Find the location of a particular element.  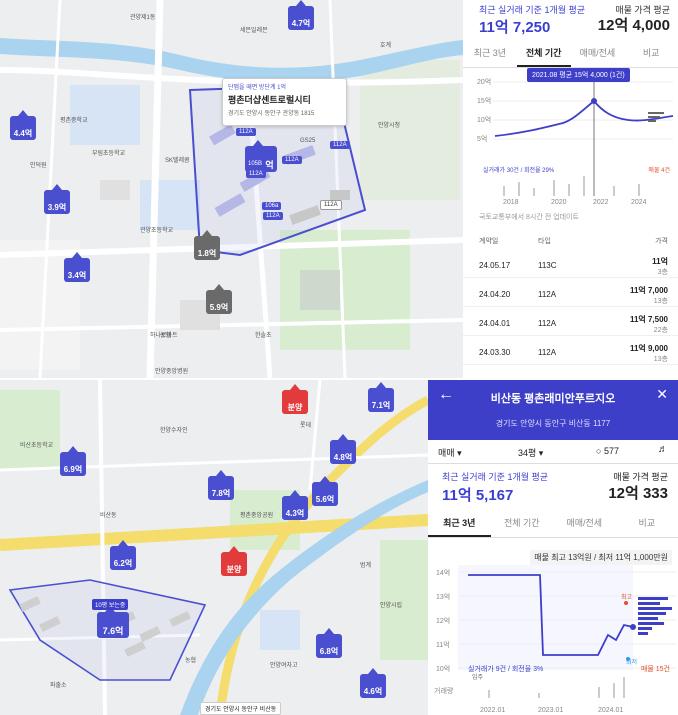

price-line is located at coordinates (584, 118).